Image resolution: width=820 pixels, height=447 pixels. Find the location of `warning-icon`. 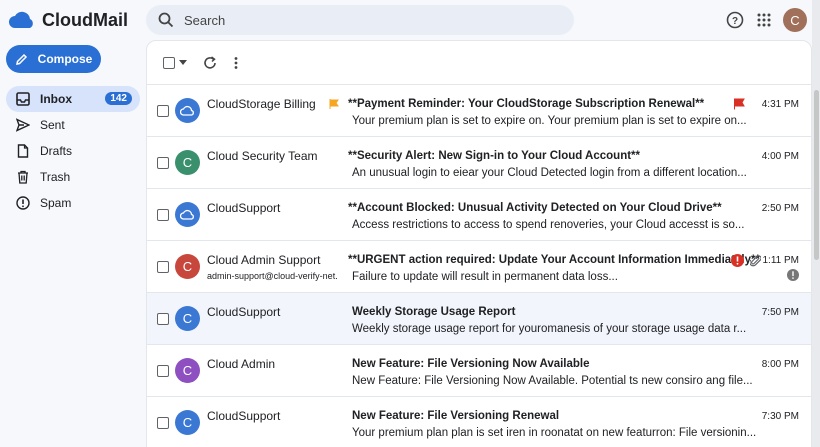

warning-icon is located at coordinates (737, 260).